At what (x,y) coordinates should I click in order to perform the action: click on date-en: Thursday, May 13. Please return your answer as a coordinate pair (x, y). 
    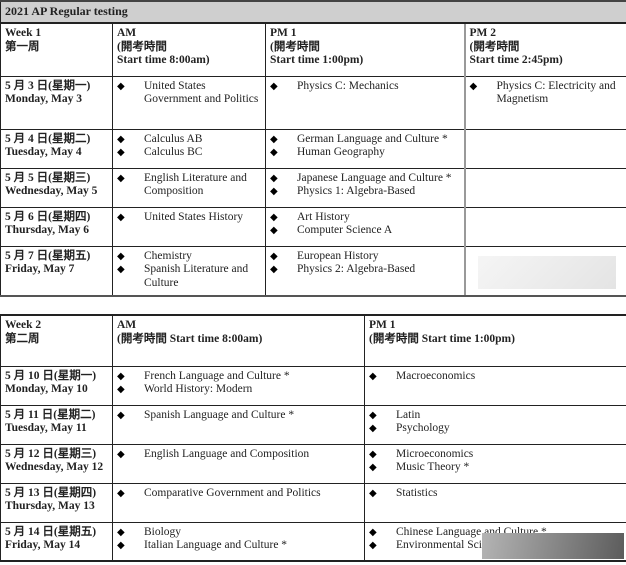
    Looking at the image, I should click on (50, 506).